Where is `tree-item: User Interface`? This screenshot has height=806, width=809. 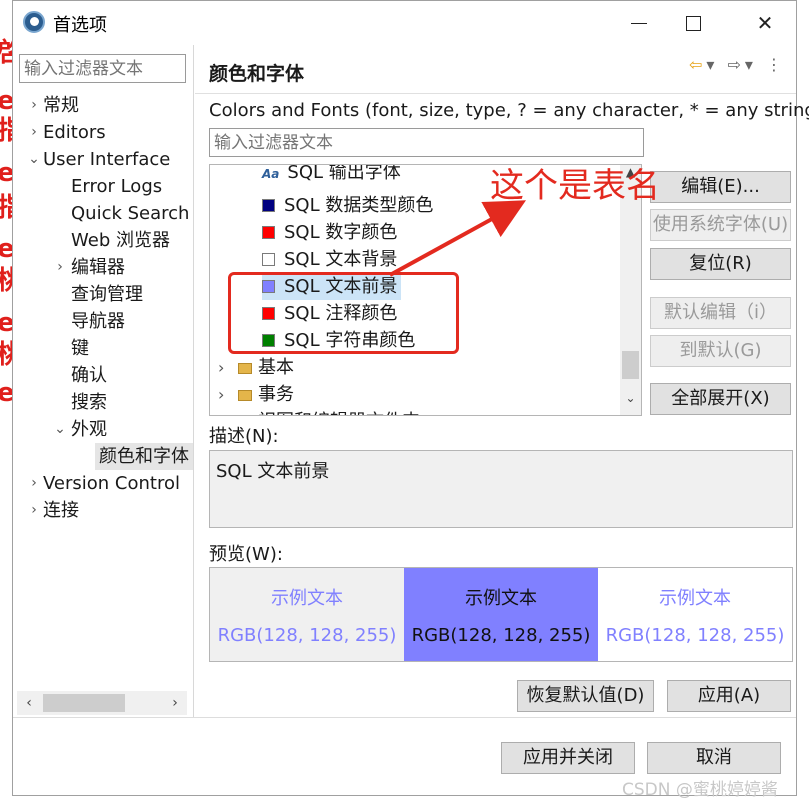
tree-item: User Interface is located at coordinates (106, 159).